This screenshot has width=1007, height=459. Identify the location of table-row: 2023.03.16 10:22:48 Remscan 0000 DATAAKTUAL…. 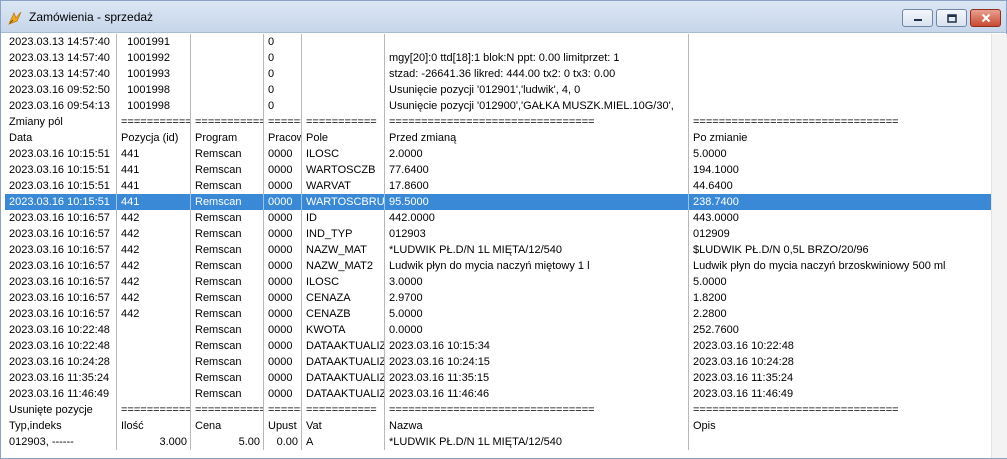
(498, 346).